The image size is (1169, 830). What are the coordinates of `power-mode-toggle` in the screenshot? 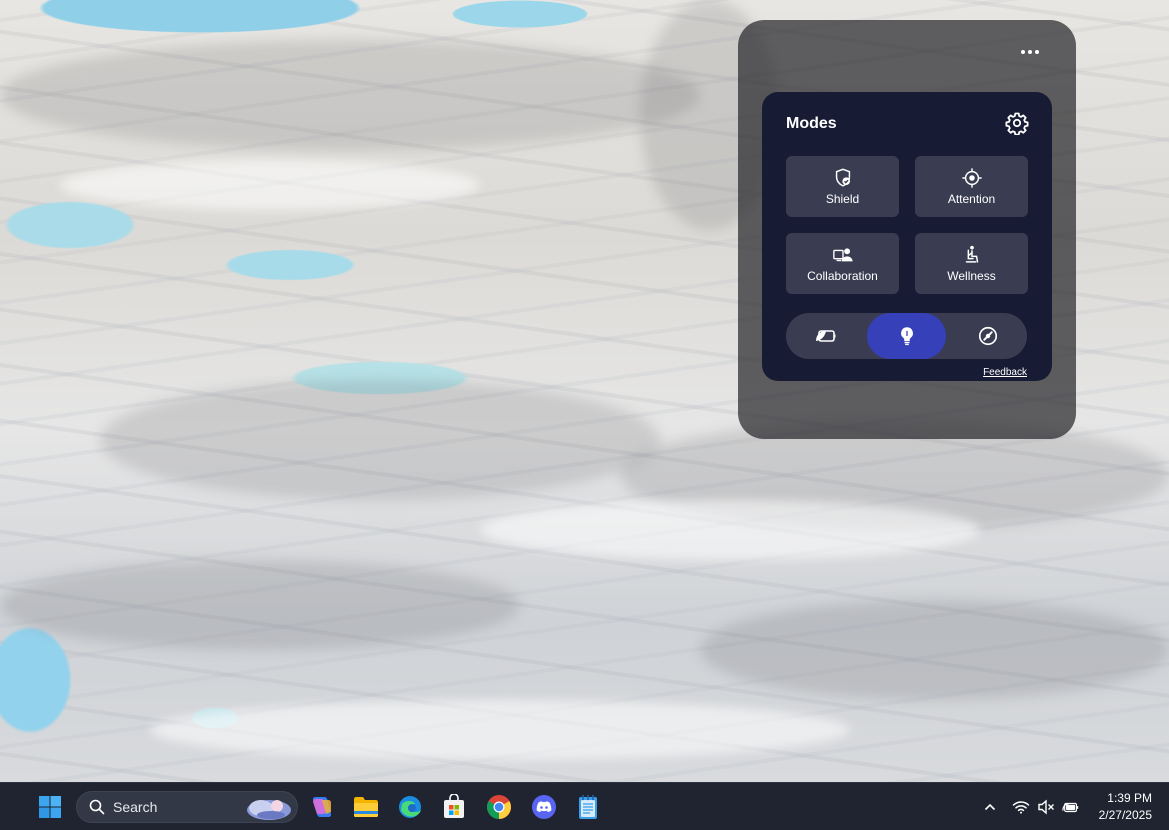 It's located at (906, 336).